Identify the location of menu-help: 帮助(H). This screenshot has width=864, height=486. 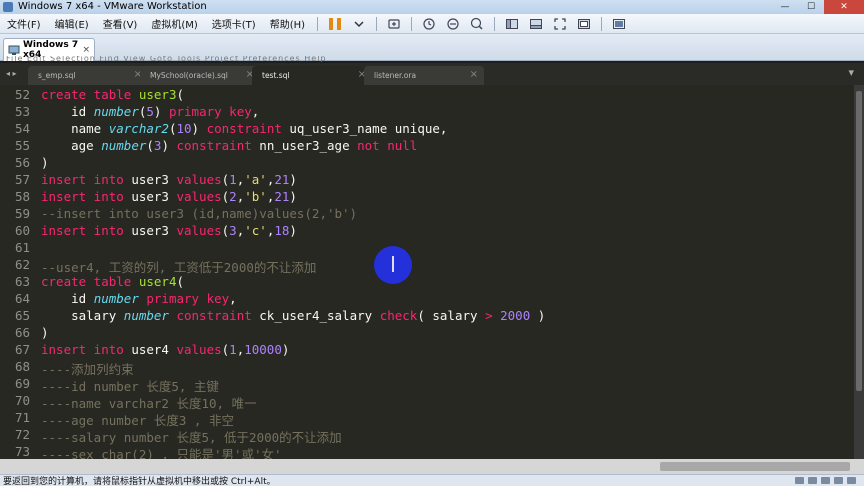
(287, 23).